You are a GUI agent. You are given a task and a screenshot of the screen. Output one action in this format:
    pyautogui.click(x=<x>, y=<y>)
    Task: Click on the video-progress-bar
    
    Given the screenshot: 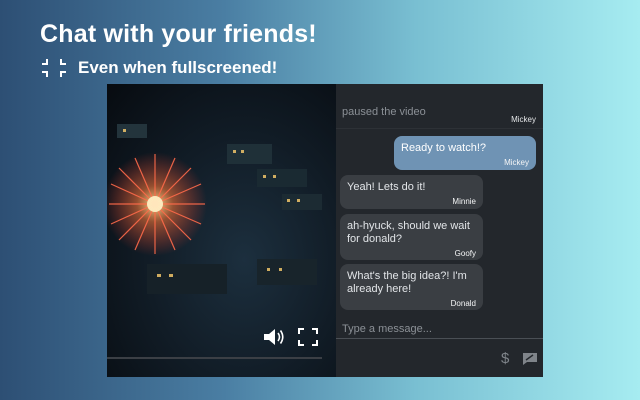 What is the action you would take?
    pyautogui.click(x=214, y=358)
    